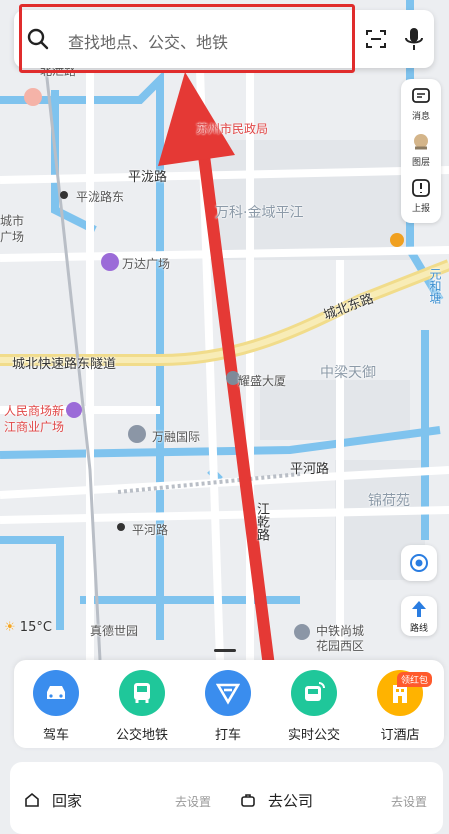 The height and width of the screenshot is (834, 449). What do you see at coordinates (227, 735) in the screenshot?
I see `taxi-label: 打车` at bounding box center [227, 735].